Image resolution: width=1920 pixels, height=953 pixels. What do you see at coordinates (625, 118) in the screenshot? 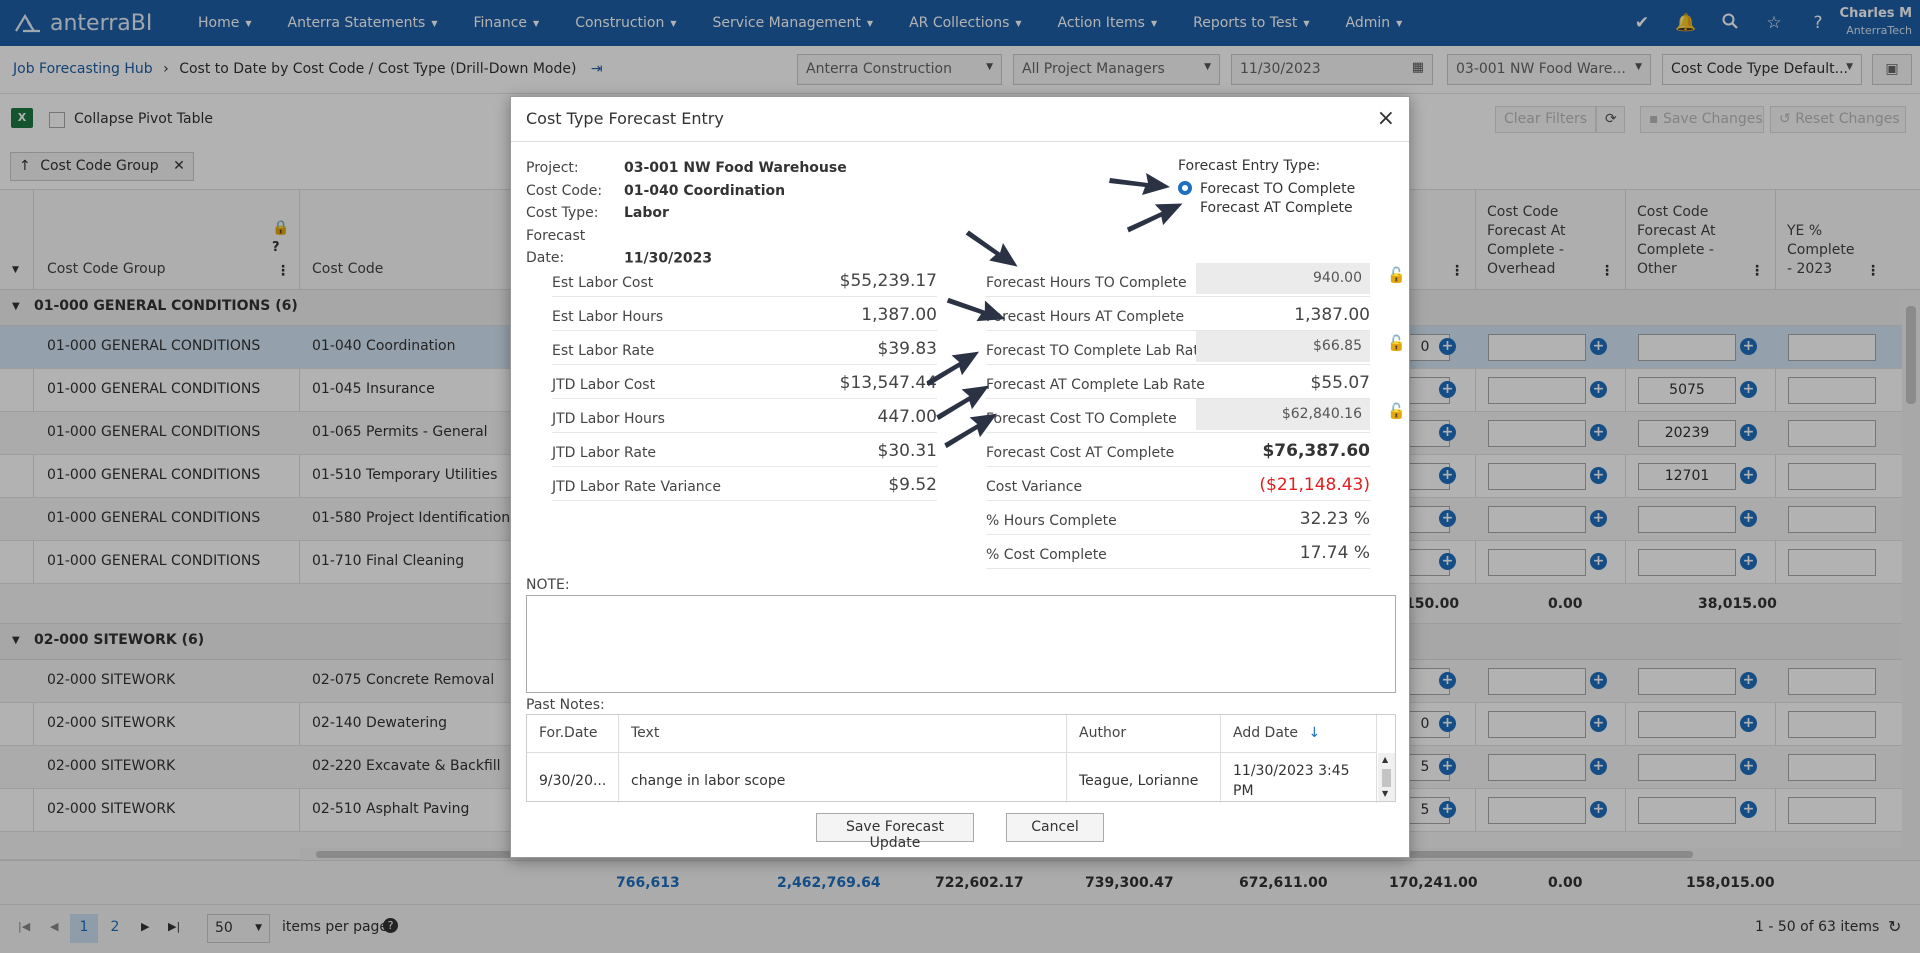
I see `dialog-title: Cost Type Forecast Entry` at bounding box center [625, 118].